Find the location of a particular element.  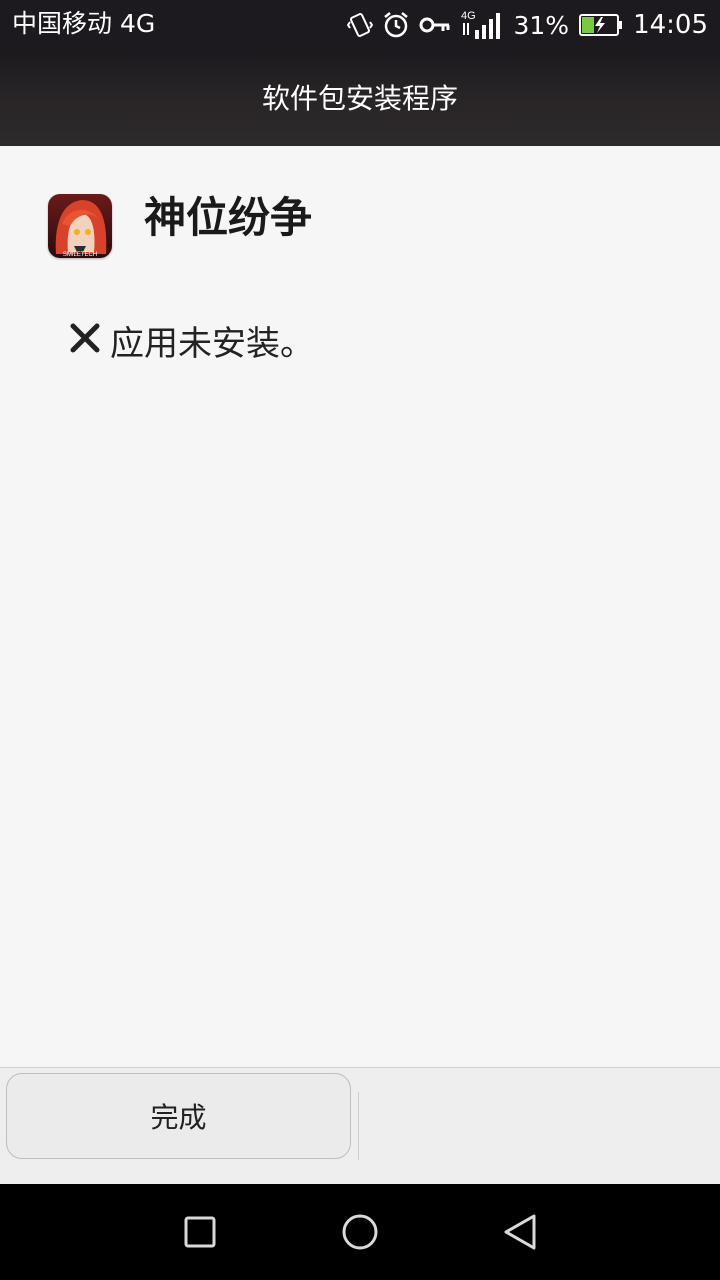

done-button: 完成 is located at coordinates (178, 1116).